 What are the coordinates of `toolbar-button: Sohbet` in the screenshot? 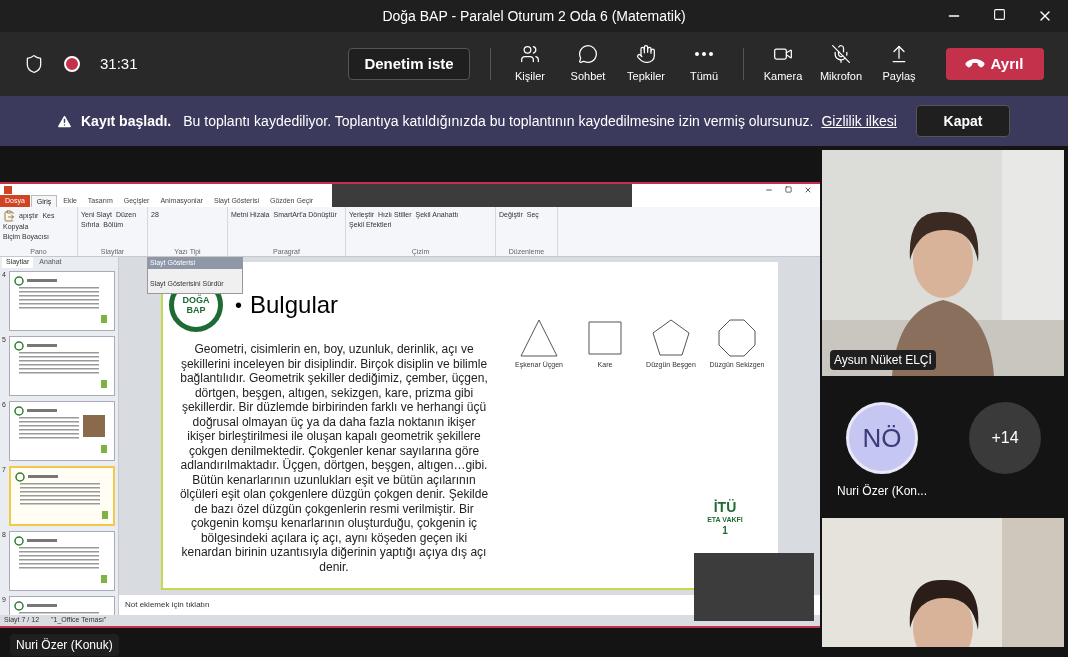 It's located at (588, 64).